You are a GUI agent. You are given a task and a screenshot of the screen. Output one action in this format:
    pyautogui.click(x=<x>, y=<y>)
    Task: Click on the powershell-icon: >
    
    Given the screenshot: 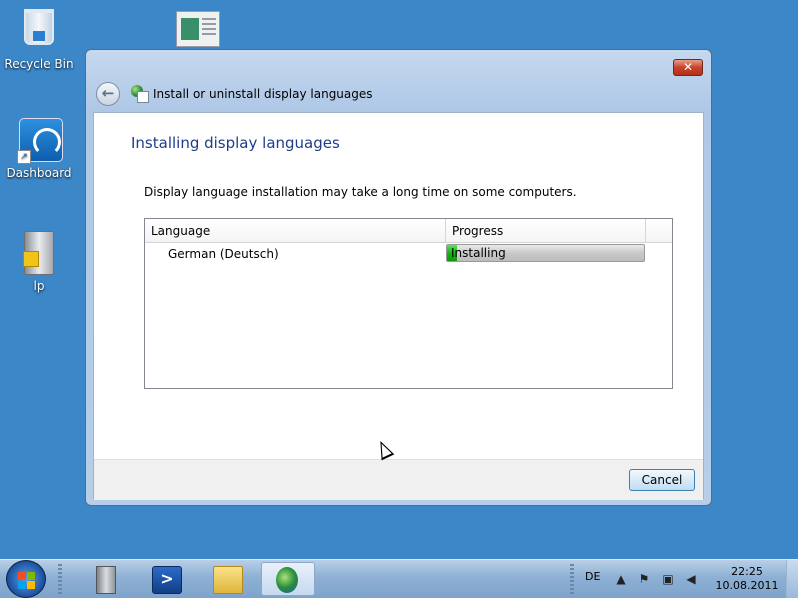 What is the action you would take?
    pyautogui.click(x=167, y=580)
    